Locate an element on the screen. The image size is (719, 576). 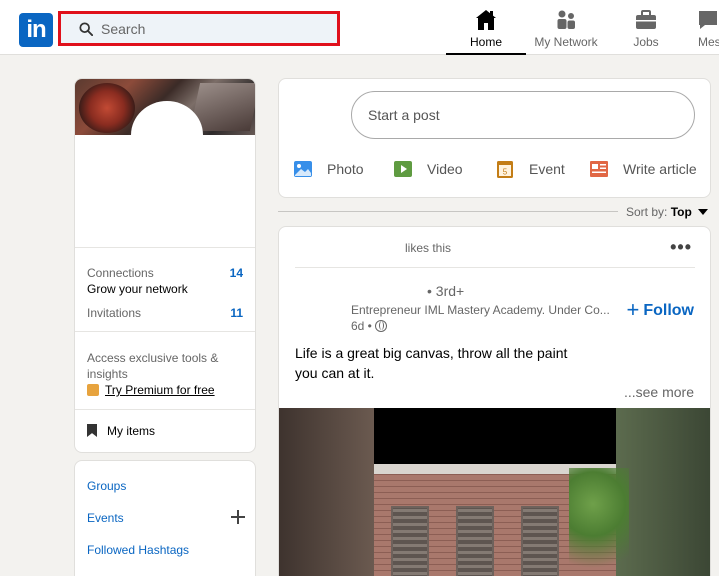
article-icon is located at coordinates (599, 169).